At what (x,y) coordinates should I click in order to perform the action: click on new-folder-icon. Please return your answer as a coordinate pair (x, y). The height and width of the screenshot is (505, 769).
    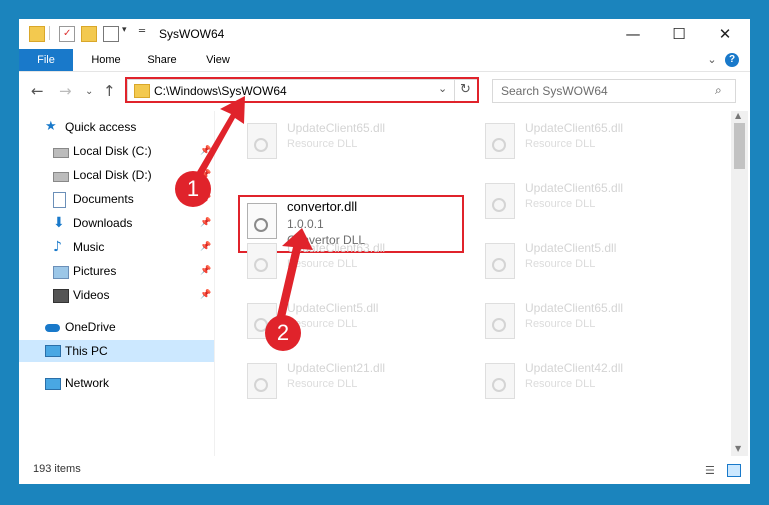
    Looking at the image, I should click on (89, 34).